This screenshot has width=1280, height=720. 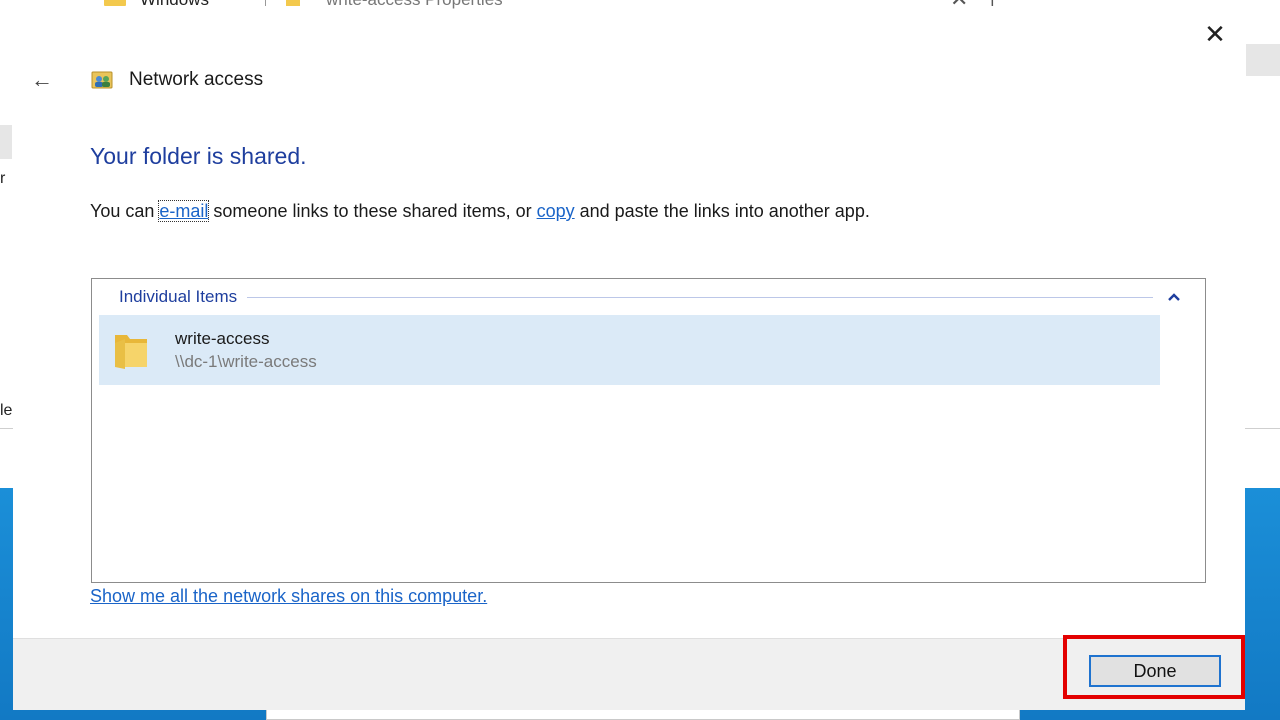 What do you see at coordinates (222, 338) in the screenshot?
I see `item-name: write-access` at bounding box center [222, 338].